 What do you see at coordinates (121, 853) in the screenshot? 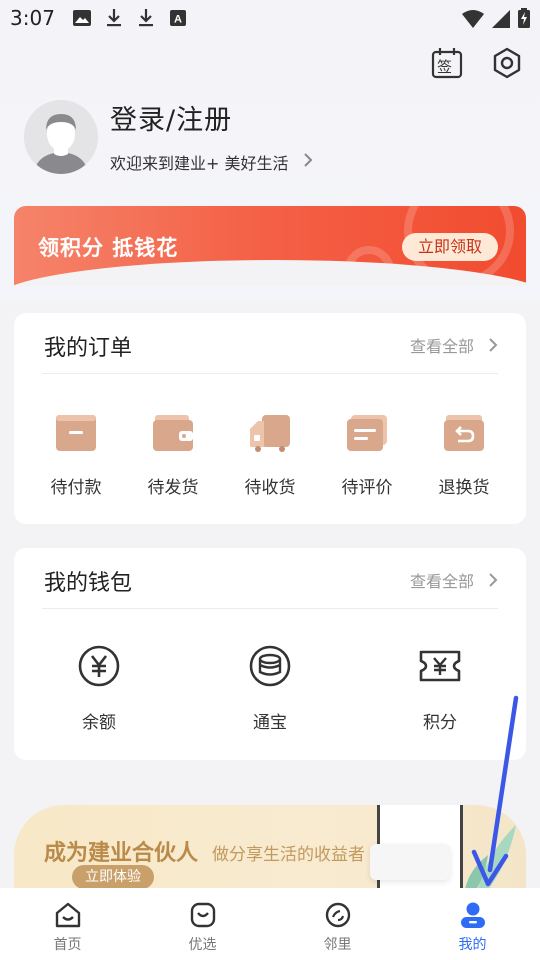
I see `partner-title: 成为建业合伙人` at bounding box center [121, 853].